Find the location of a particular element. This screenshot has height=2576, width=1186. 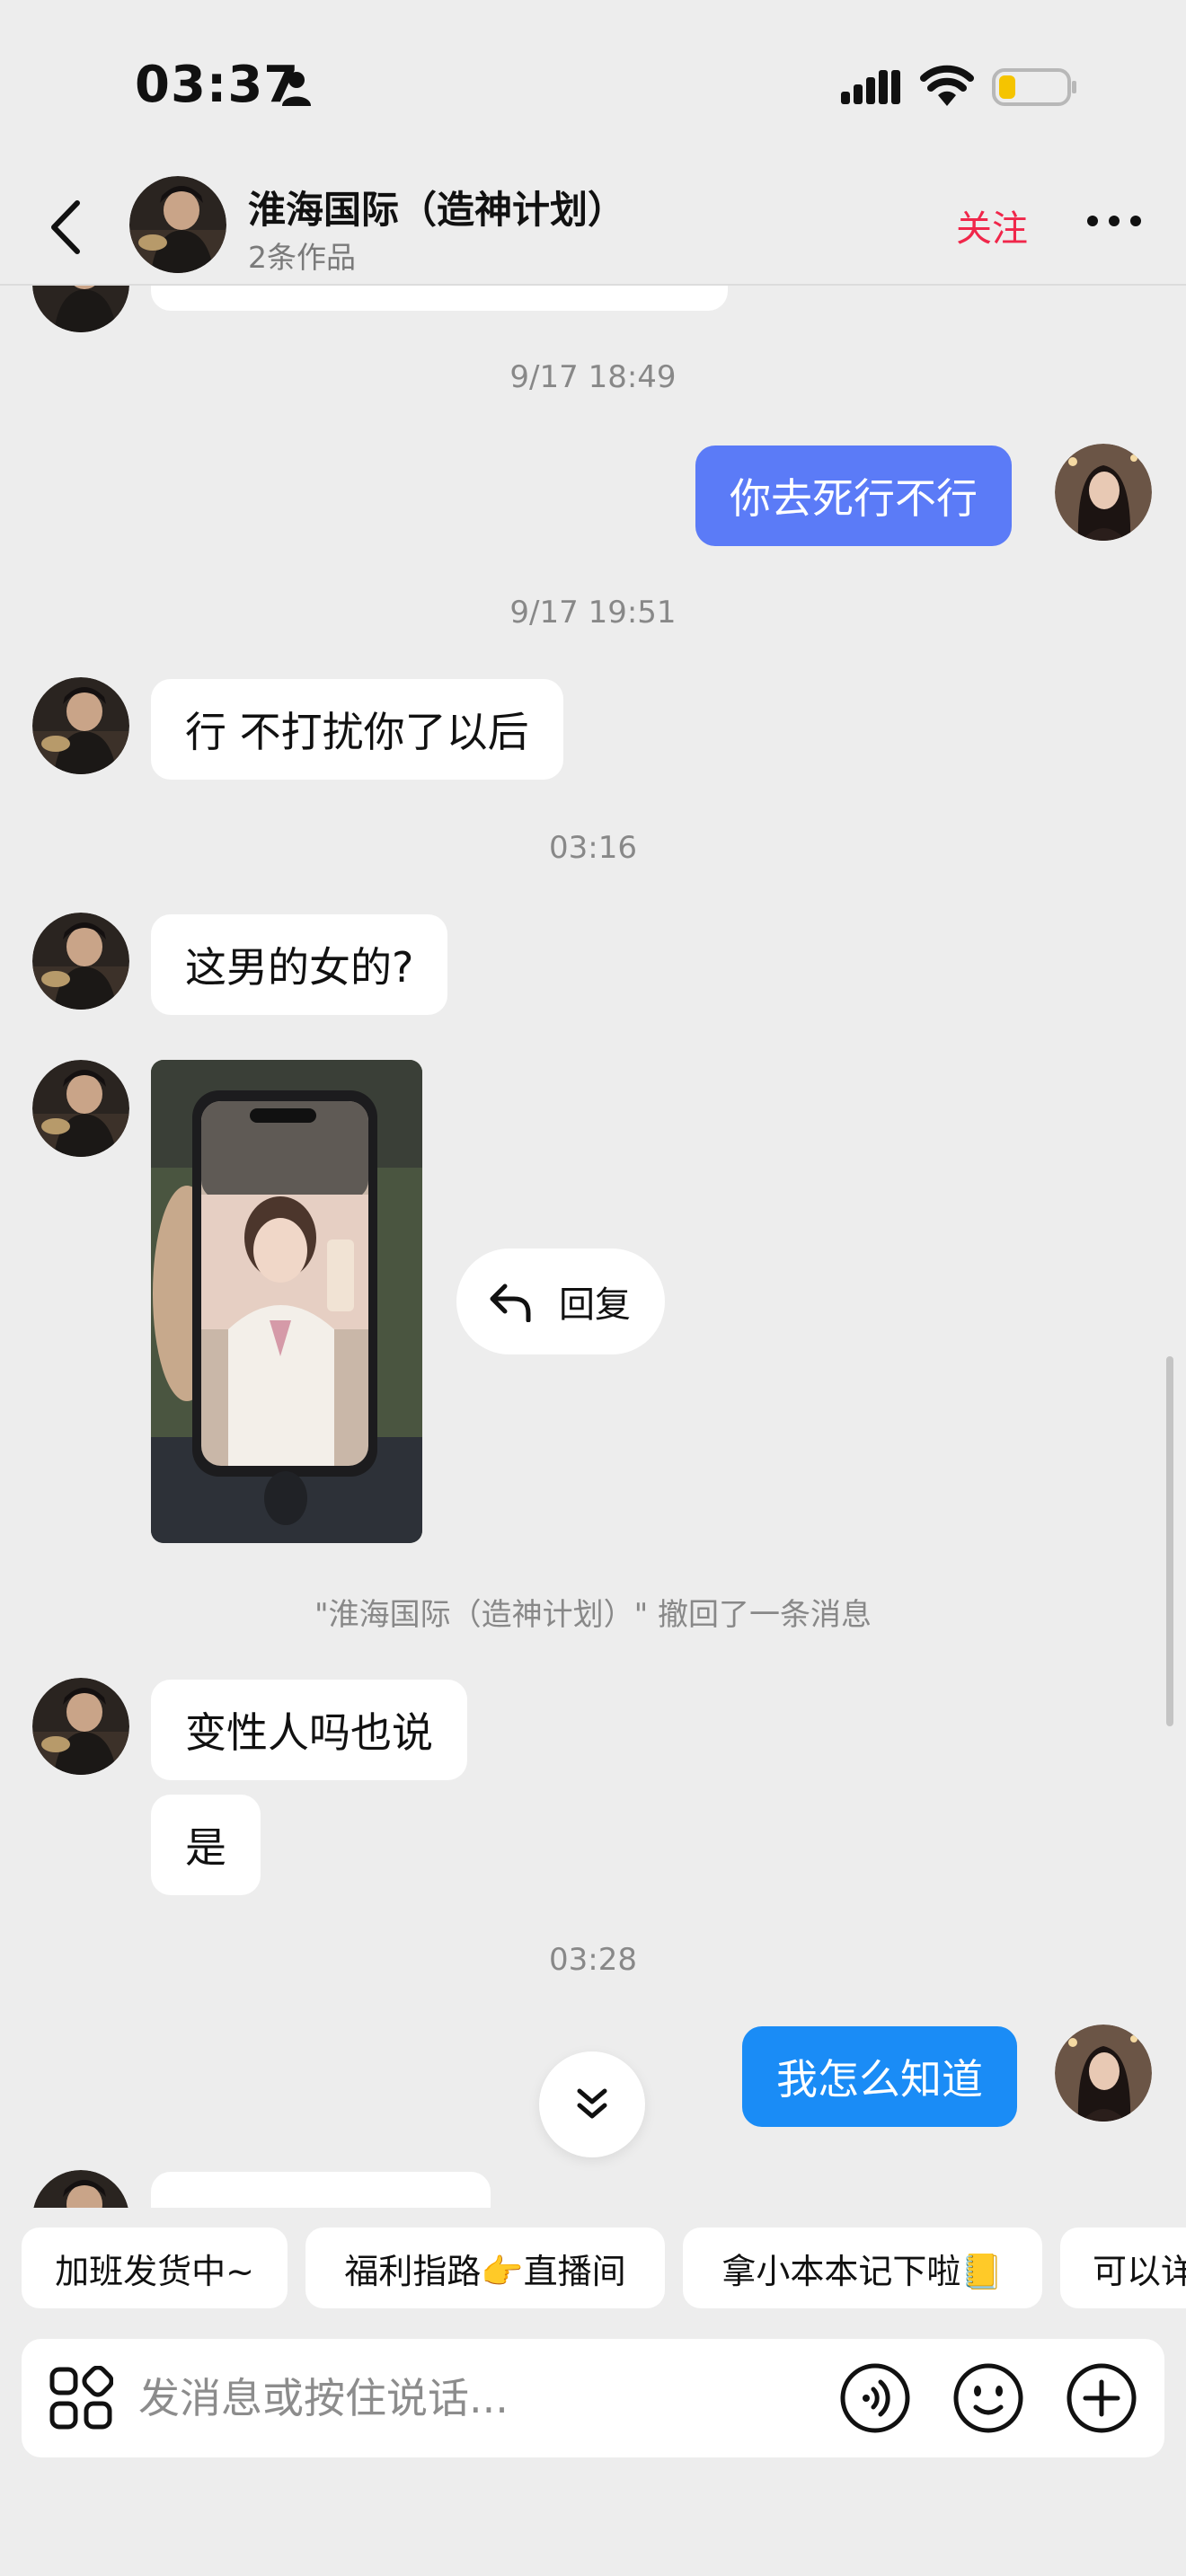

scrollbar is located at coordinates (1169, 1541).